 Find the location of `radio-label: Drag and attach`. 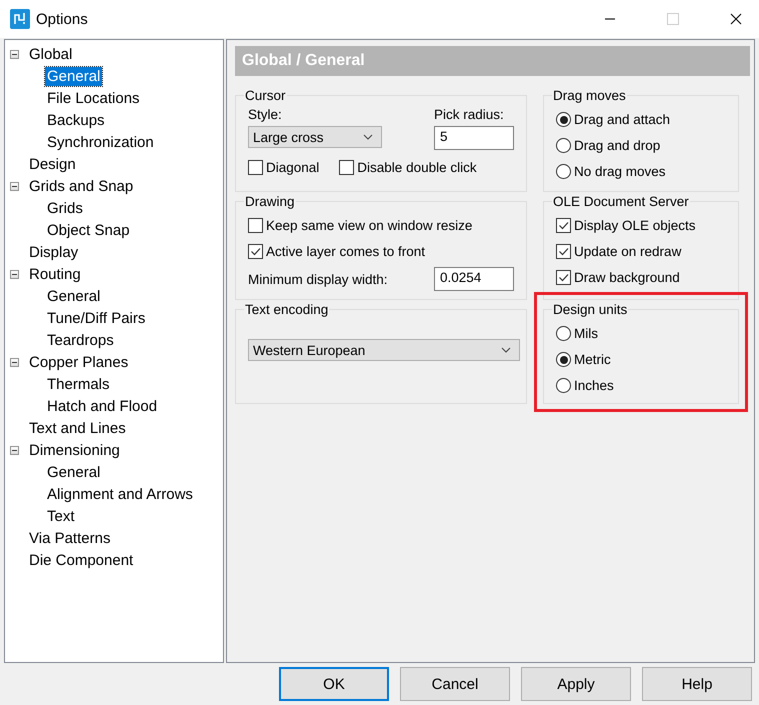

radio-label: Drag and attach is located at coordinates (622, 119).